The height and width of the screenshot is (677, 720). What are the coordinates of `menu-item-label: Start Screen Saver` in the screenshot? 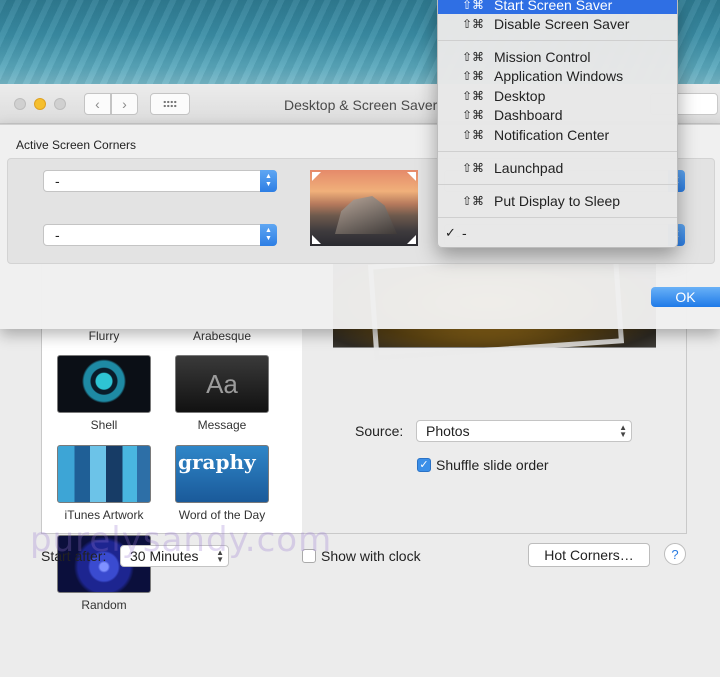 It's located at (553, 6).